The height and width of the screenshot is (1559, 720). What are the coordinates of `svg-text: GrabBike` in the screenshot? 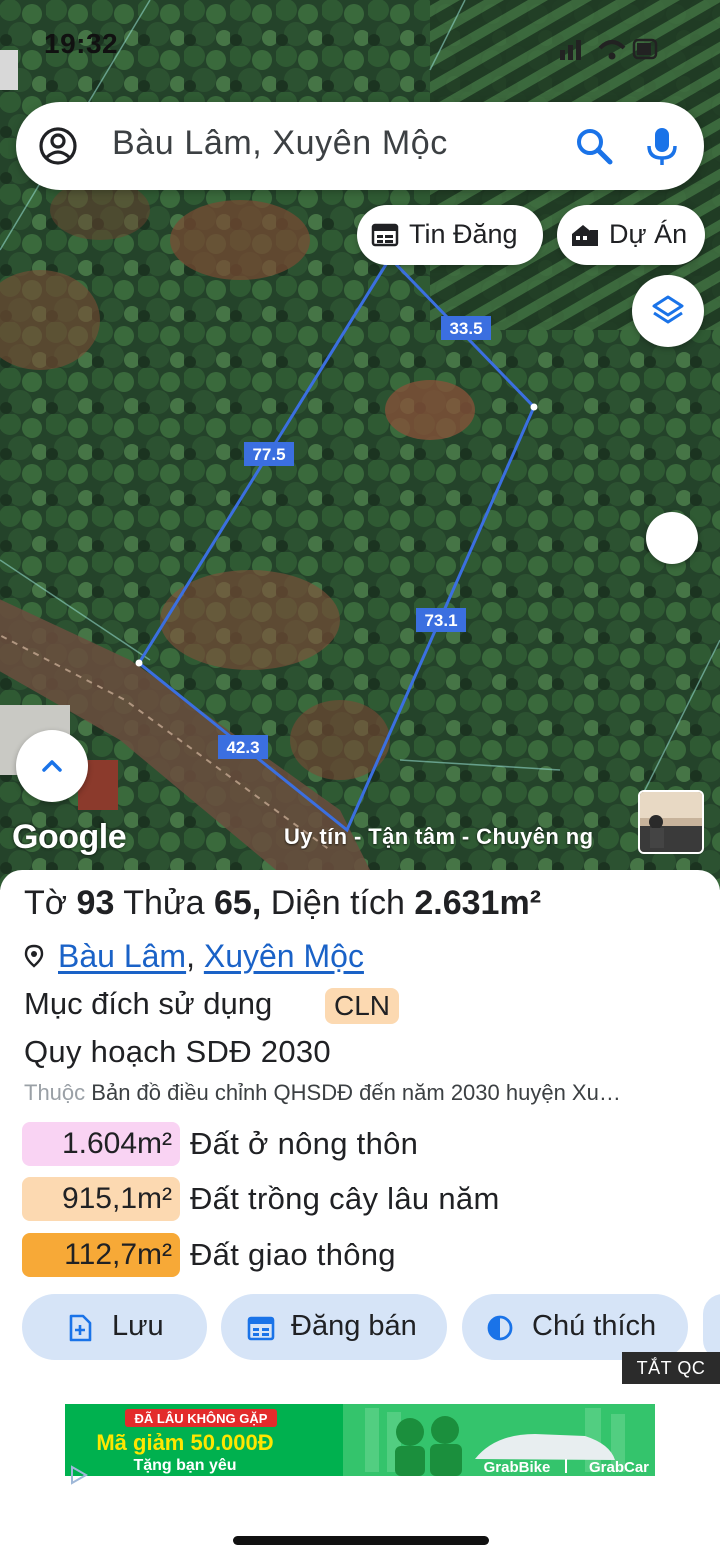 It's located at (517, 1467).